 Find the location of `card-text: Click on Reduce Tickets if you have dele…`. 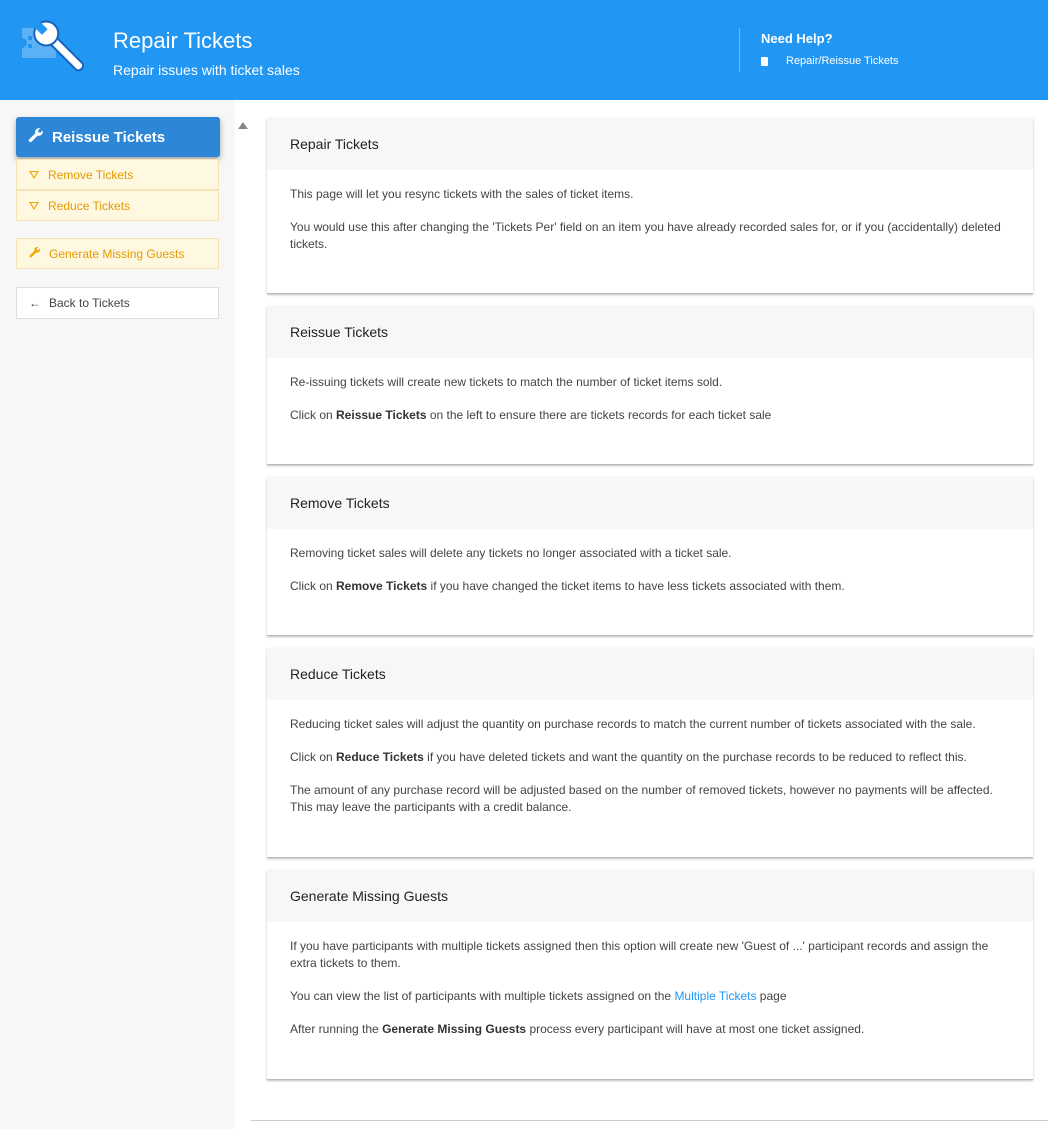

card-text: Click on Reduce Tickets if you have dele… is located at coordinates (628, 757).